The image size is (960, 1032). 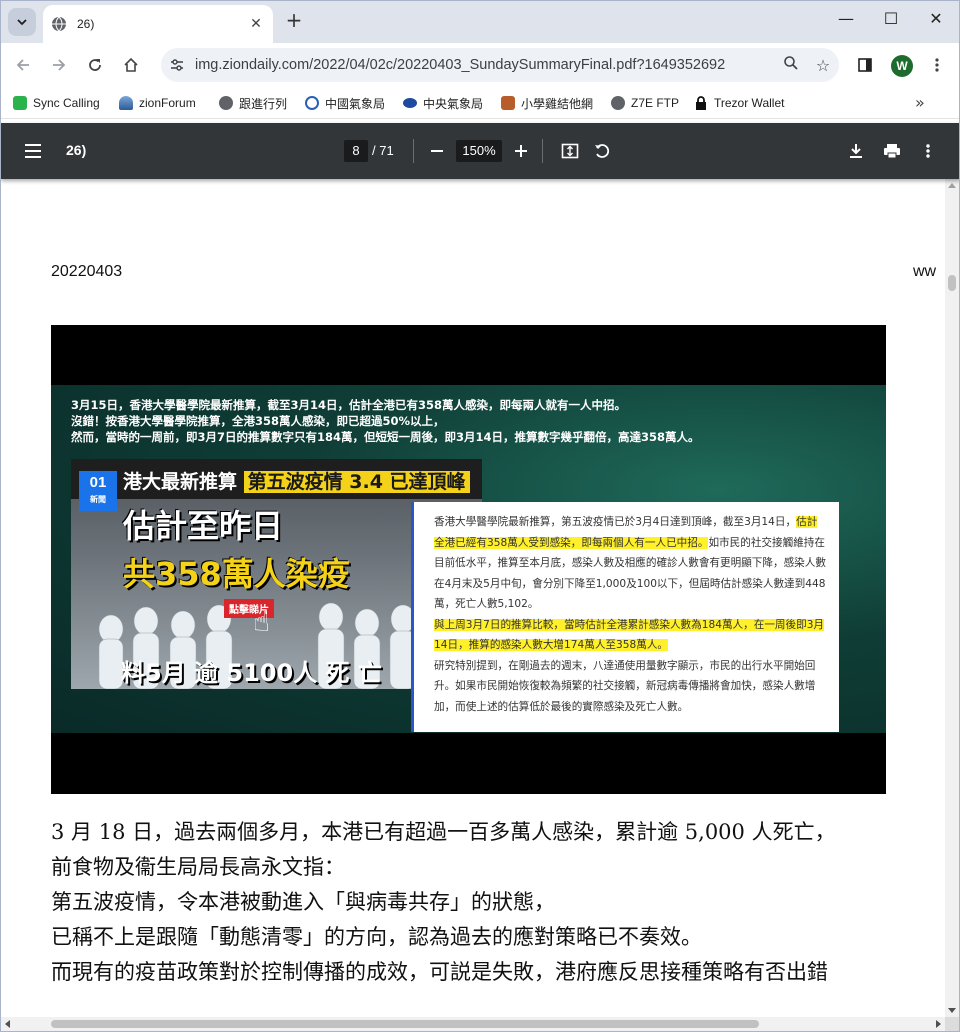 I want to click on lock-icon, so click(x=701, y=103).